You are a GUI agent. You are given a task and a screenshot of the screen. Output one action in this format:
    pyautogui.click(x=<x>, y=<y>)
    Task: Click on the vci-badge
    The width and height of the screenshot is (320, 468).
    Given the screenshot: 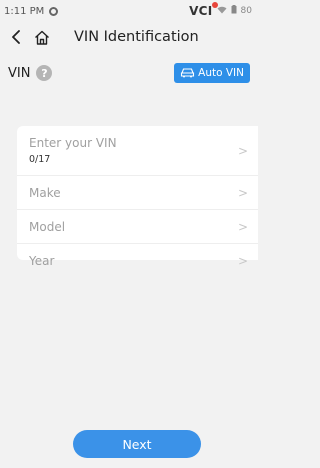 What is the action you would take?
    pyautogui.click(x=214, y=5)
    